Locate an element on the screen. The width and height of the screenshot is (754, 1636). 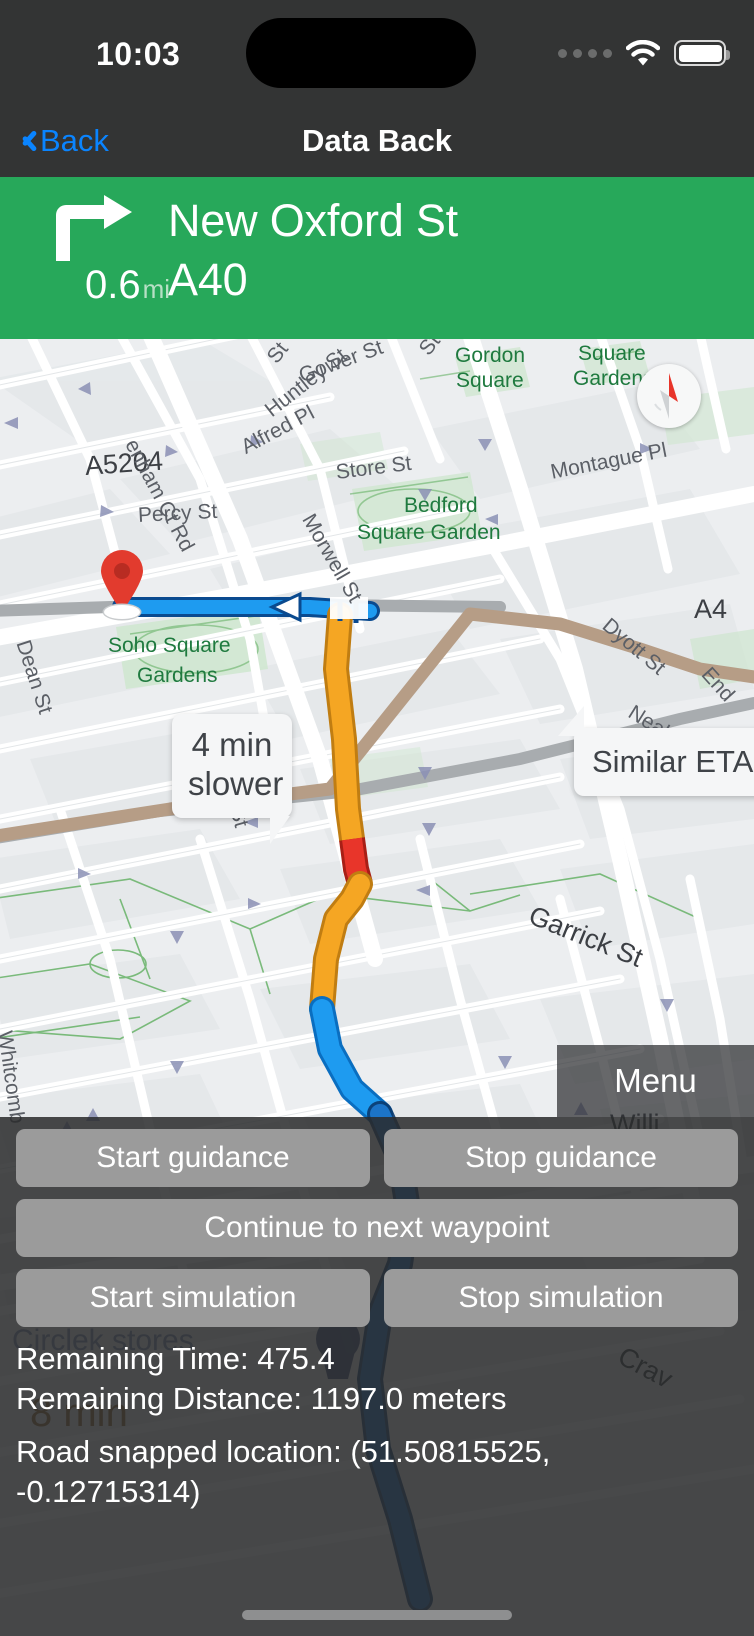
map-label: Square Garden is located at coordinates (429, 532).